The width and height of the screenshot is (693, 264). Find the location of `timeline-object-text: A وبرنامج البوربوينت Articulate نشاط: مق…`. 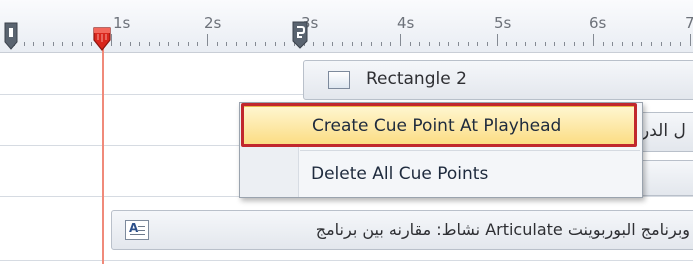

timeline-object-text: A وبرنامج البوربوينت Articulate نشاط: مق… is located at coordinates (402, 230).